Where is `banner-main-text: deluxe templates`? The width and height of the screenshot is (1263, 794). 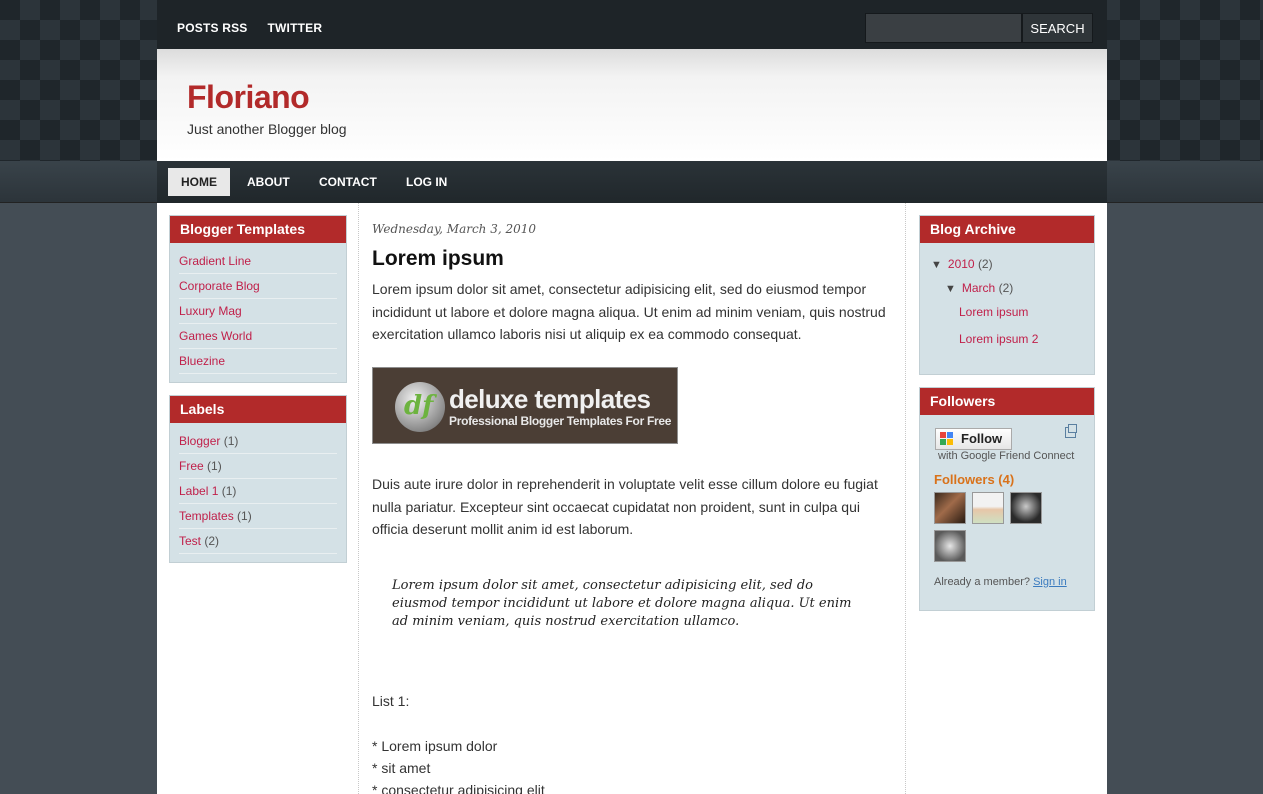 banner-main-text: deluxe templates is located at coordinates (550, 399).